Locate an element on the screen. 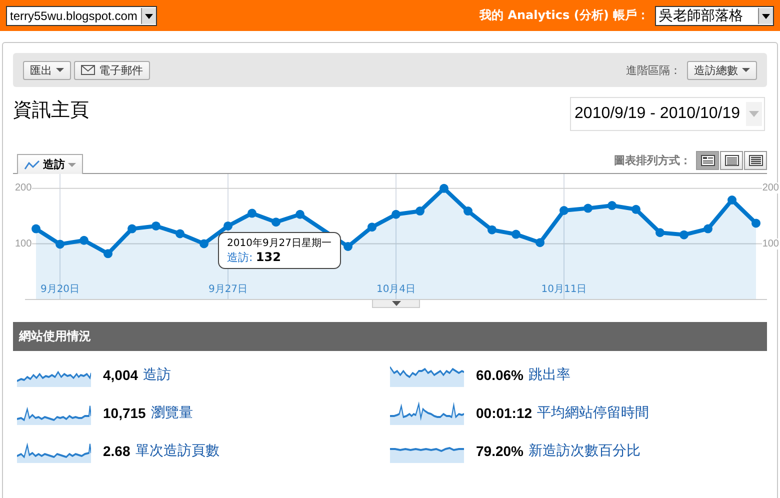 The image size is (780, 498). x-axis-label: 10月11日 is located at coordinates (564, 289).